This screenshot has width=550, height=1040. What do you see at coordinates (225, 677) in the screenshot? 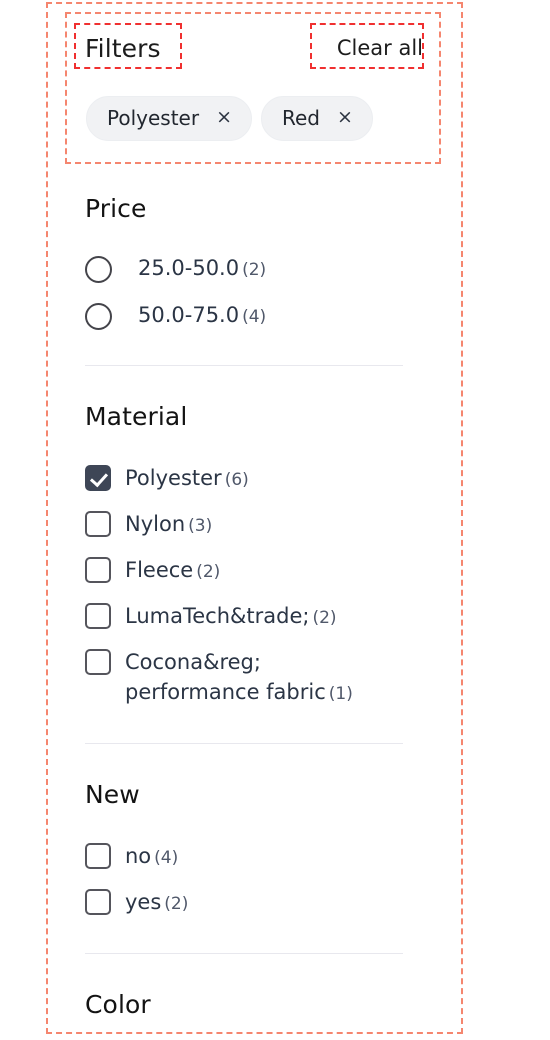
I see `option-label-text: Cocona&reg; performance fabric` at bounding box center [225, 677].